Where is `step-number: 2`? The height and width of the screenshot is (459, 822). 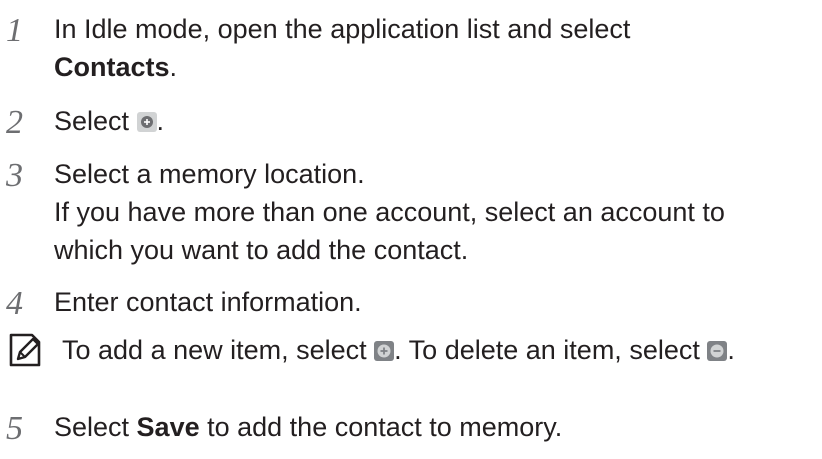
step-number: 2 is located at coordinates (14, 122).